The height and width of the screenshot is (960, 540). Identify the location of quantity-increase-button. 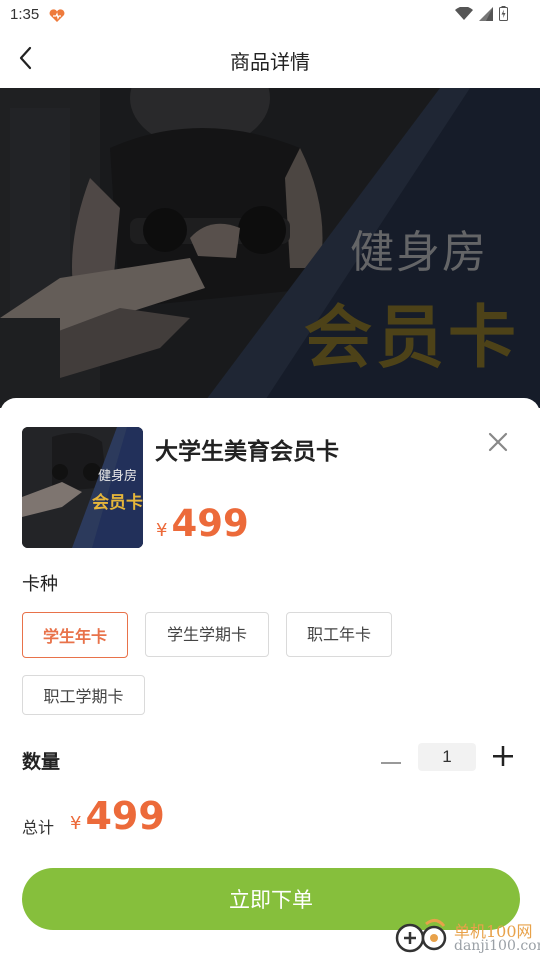
(503, 758).